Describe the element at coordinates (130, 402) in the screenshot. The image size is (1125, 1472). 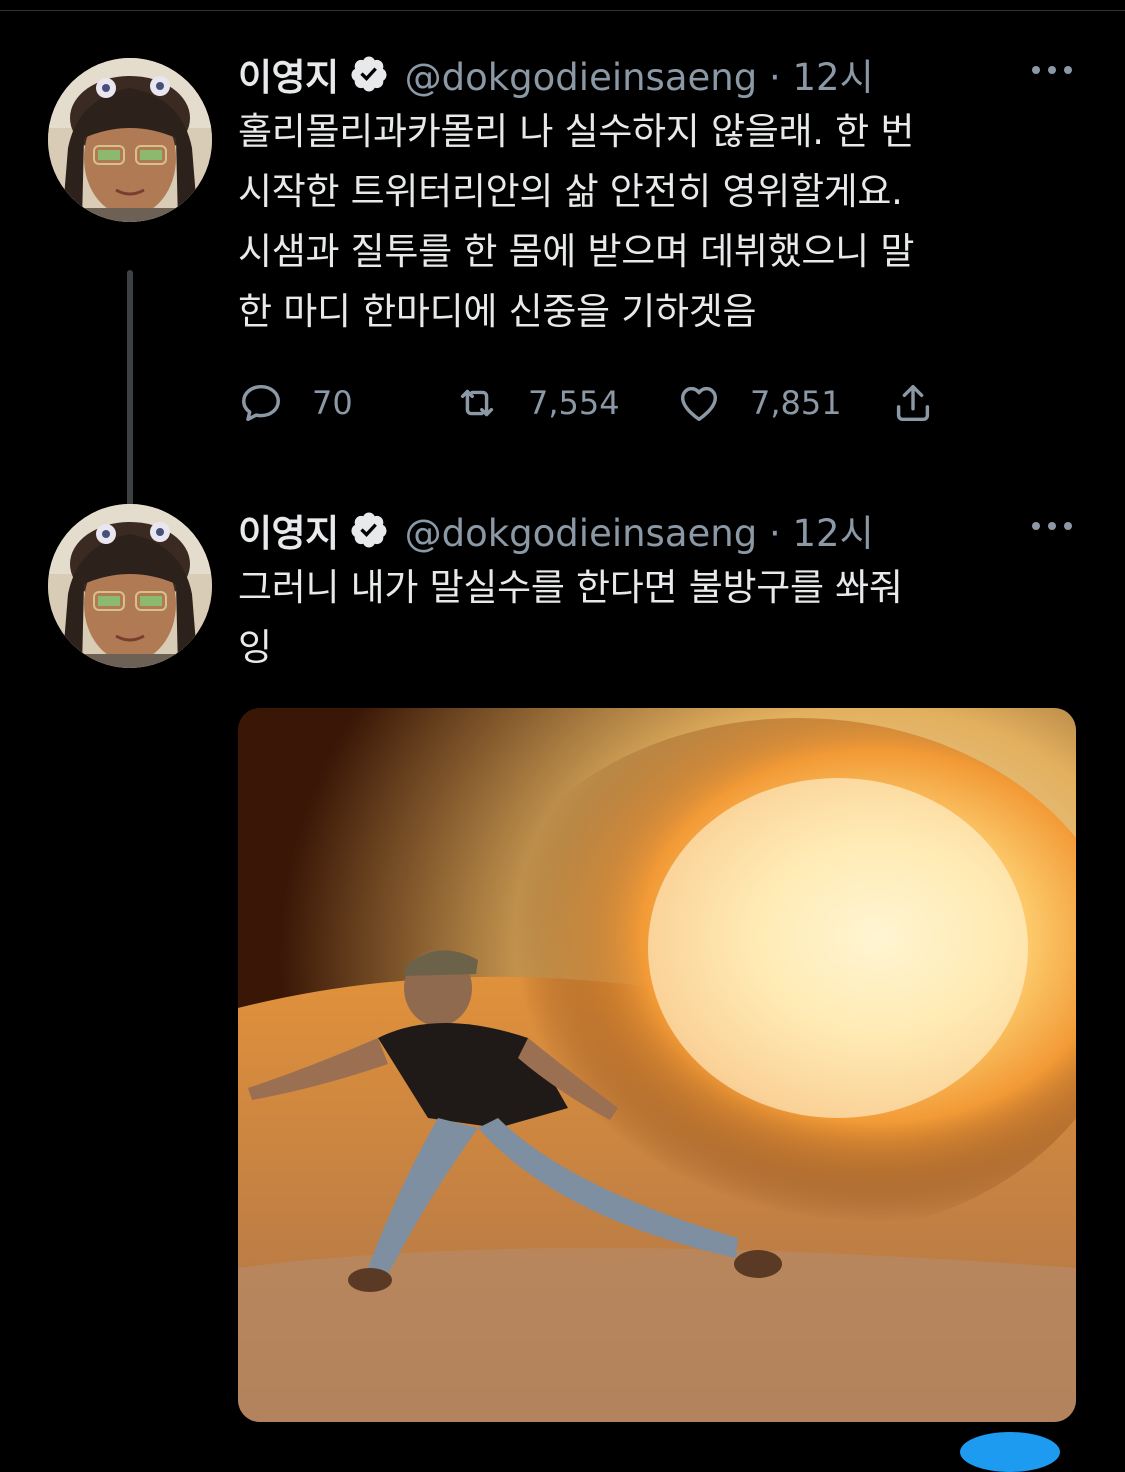
I see `thread-connector` at that location.